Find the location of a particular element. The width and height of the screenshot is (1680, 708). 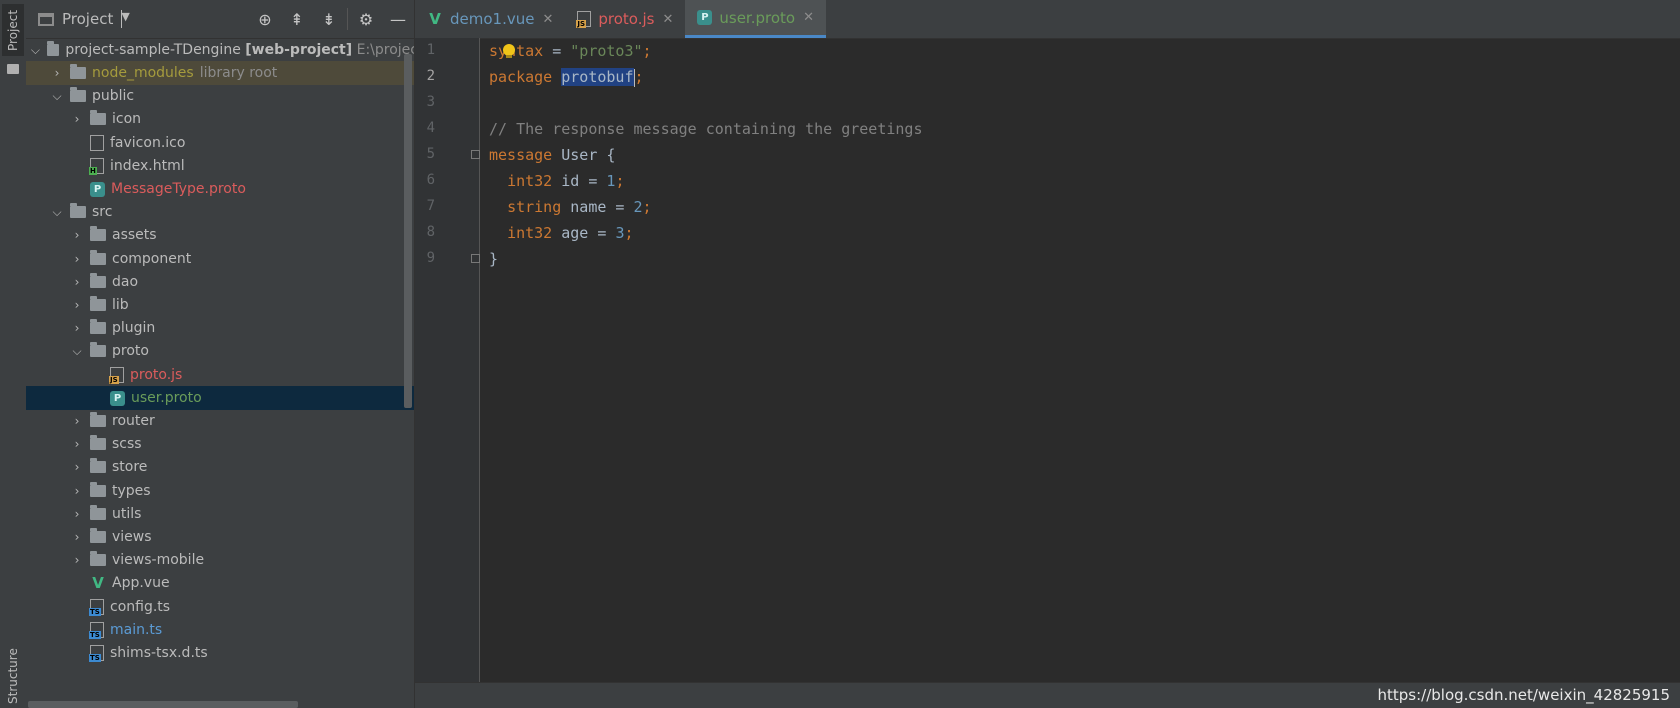

tree-item-proto-js: JS proto.js is located at coordinates (220, 375).